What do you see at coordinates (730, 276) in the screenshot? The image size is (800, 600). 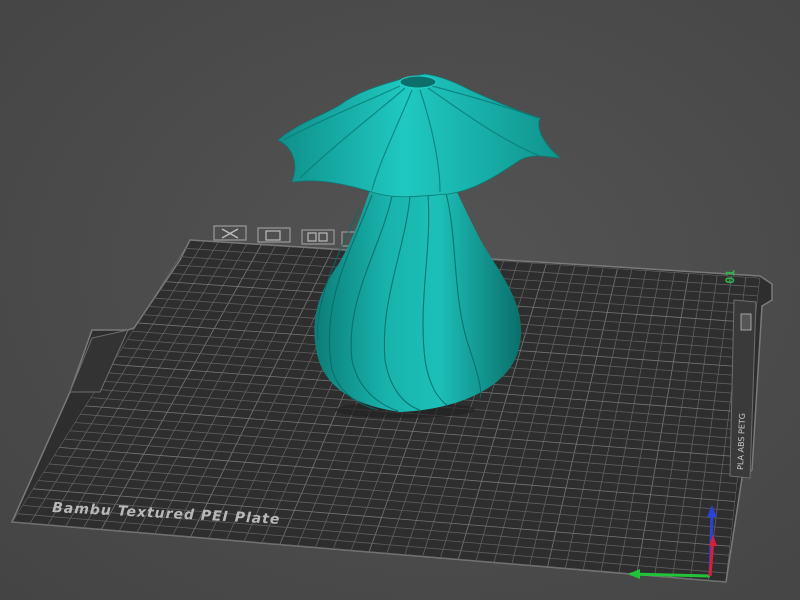 I see `plate-number-label: 01` at bounding box center [730, 276].